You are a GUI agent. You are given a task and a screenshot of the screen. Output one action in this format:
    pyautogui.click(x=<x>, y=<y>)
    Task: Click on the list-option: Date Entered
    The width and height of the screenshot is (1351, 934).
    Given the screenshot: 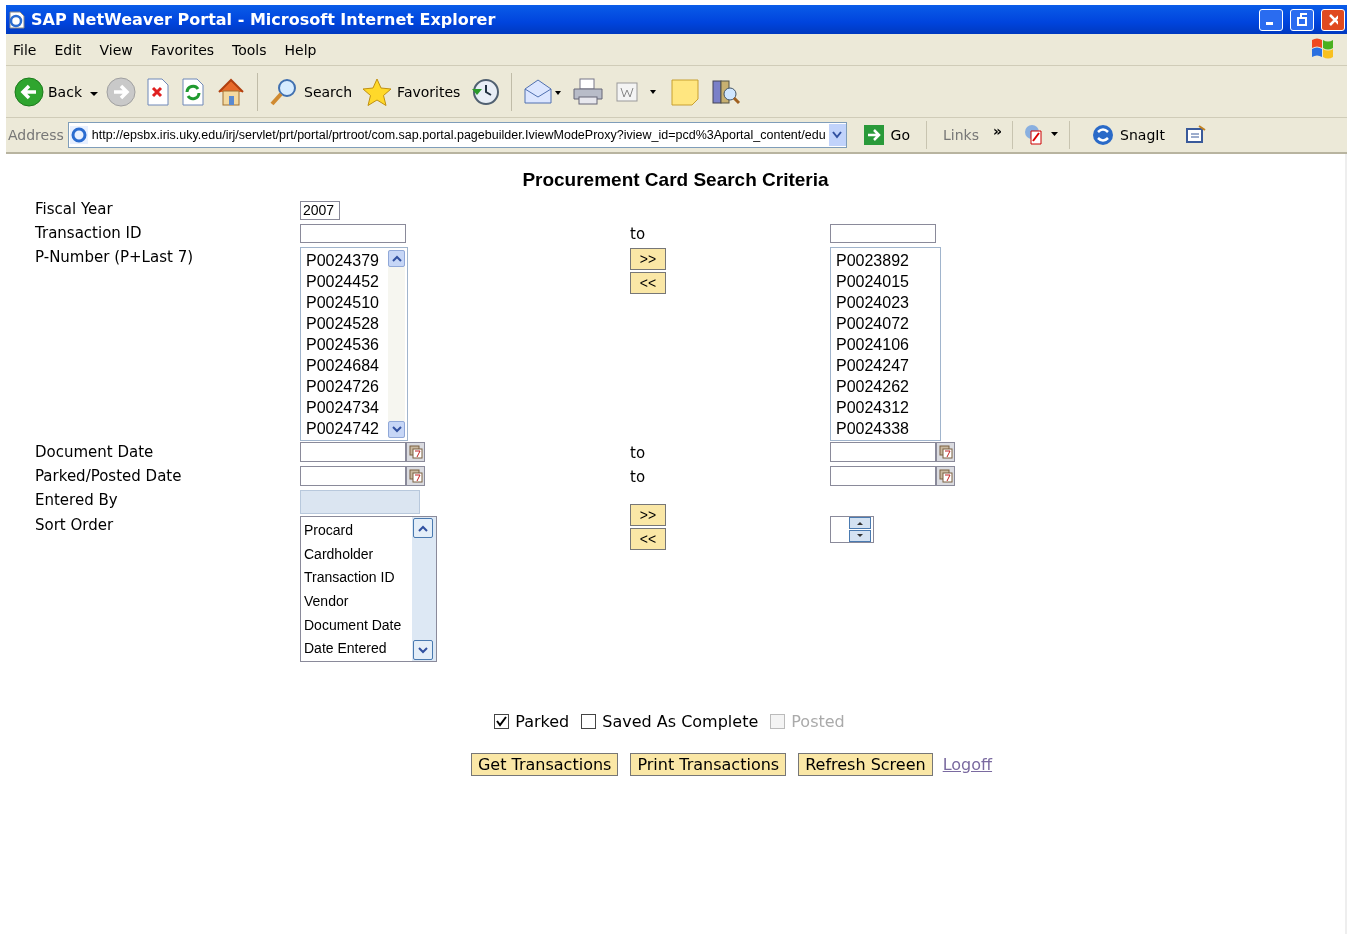 What is the action you would take?
    pyautogui.click(x=356, y=649)
    